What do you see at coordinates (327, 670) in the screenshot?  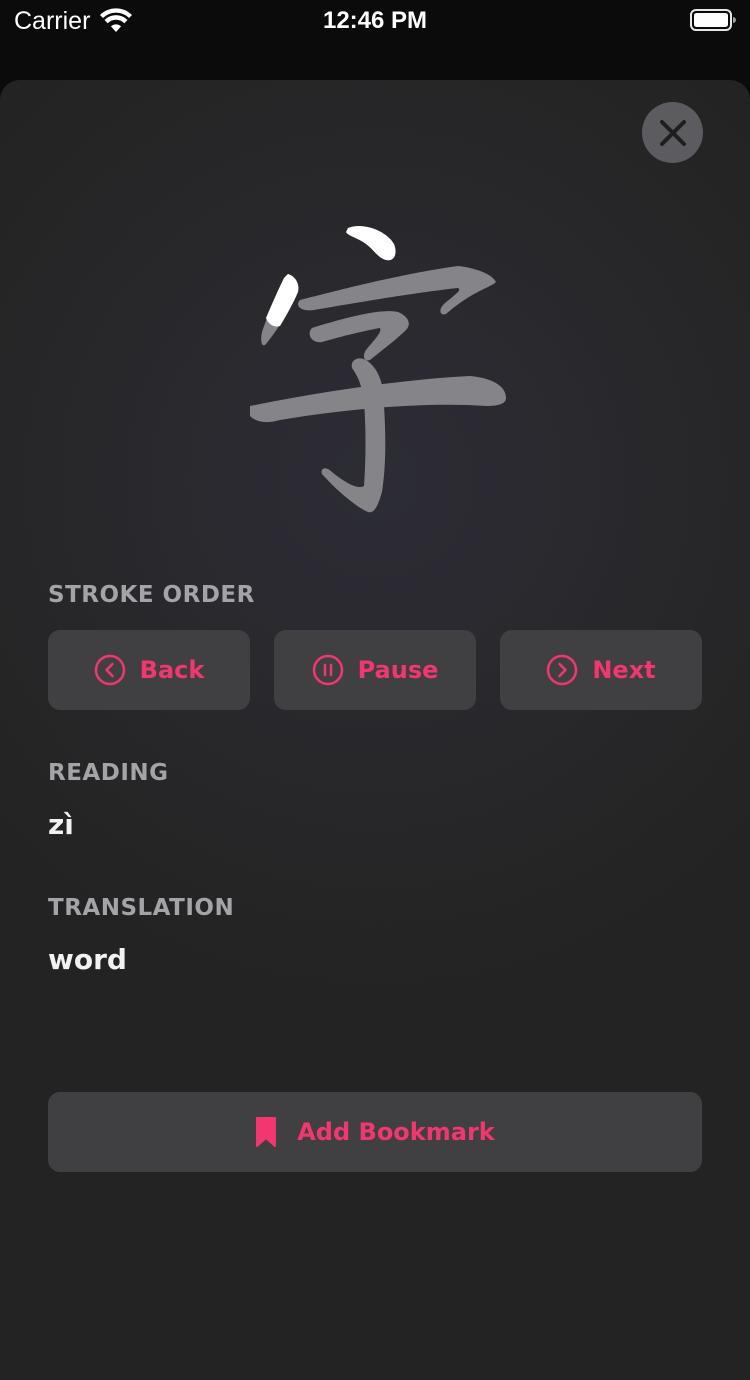 I see `pause-circle-icon` at bounding box center [327, 670].